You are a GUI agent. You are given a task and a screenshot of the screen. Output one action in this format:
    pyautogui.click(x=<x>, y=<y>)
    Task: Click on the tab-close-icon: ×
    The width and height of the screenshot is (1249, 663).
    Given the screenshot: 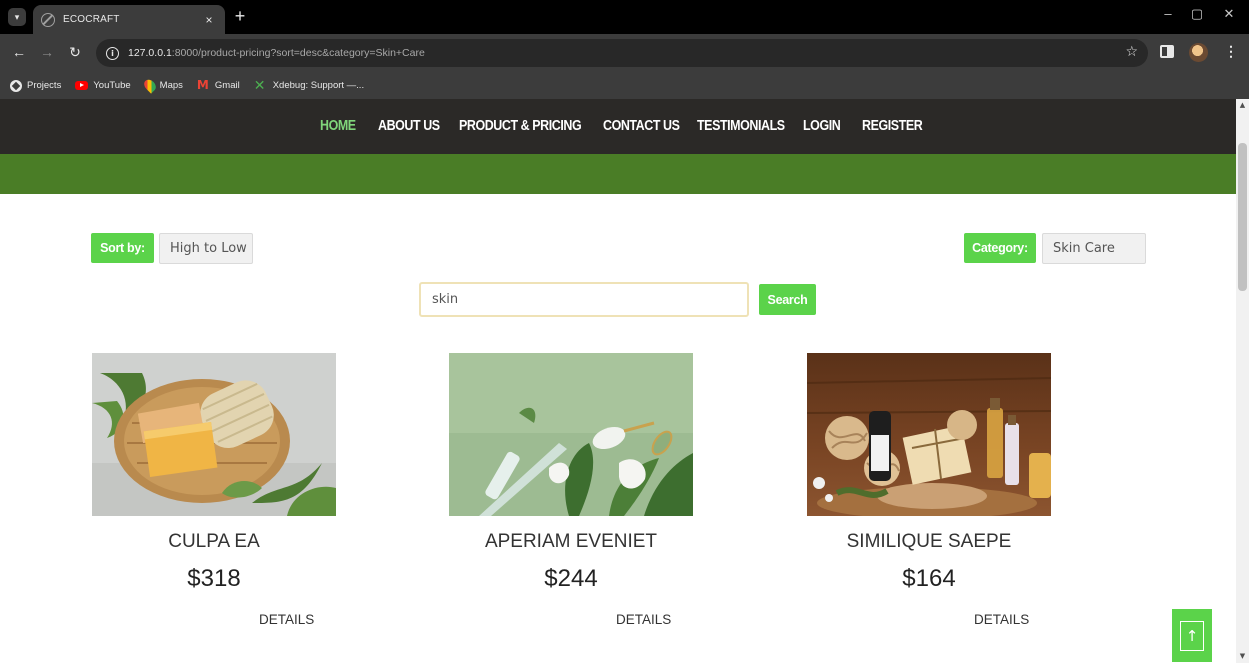 What is the action you would take?
    pyautogui.click(x=209, y=20)
    